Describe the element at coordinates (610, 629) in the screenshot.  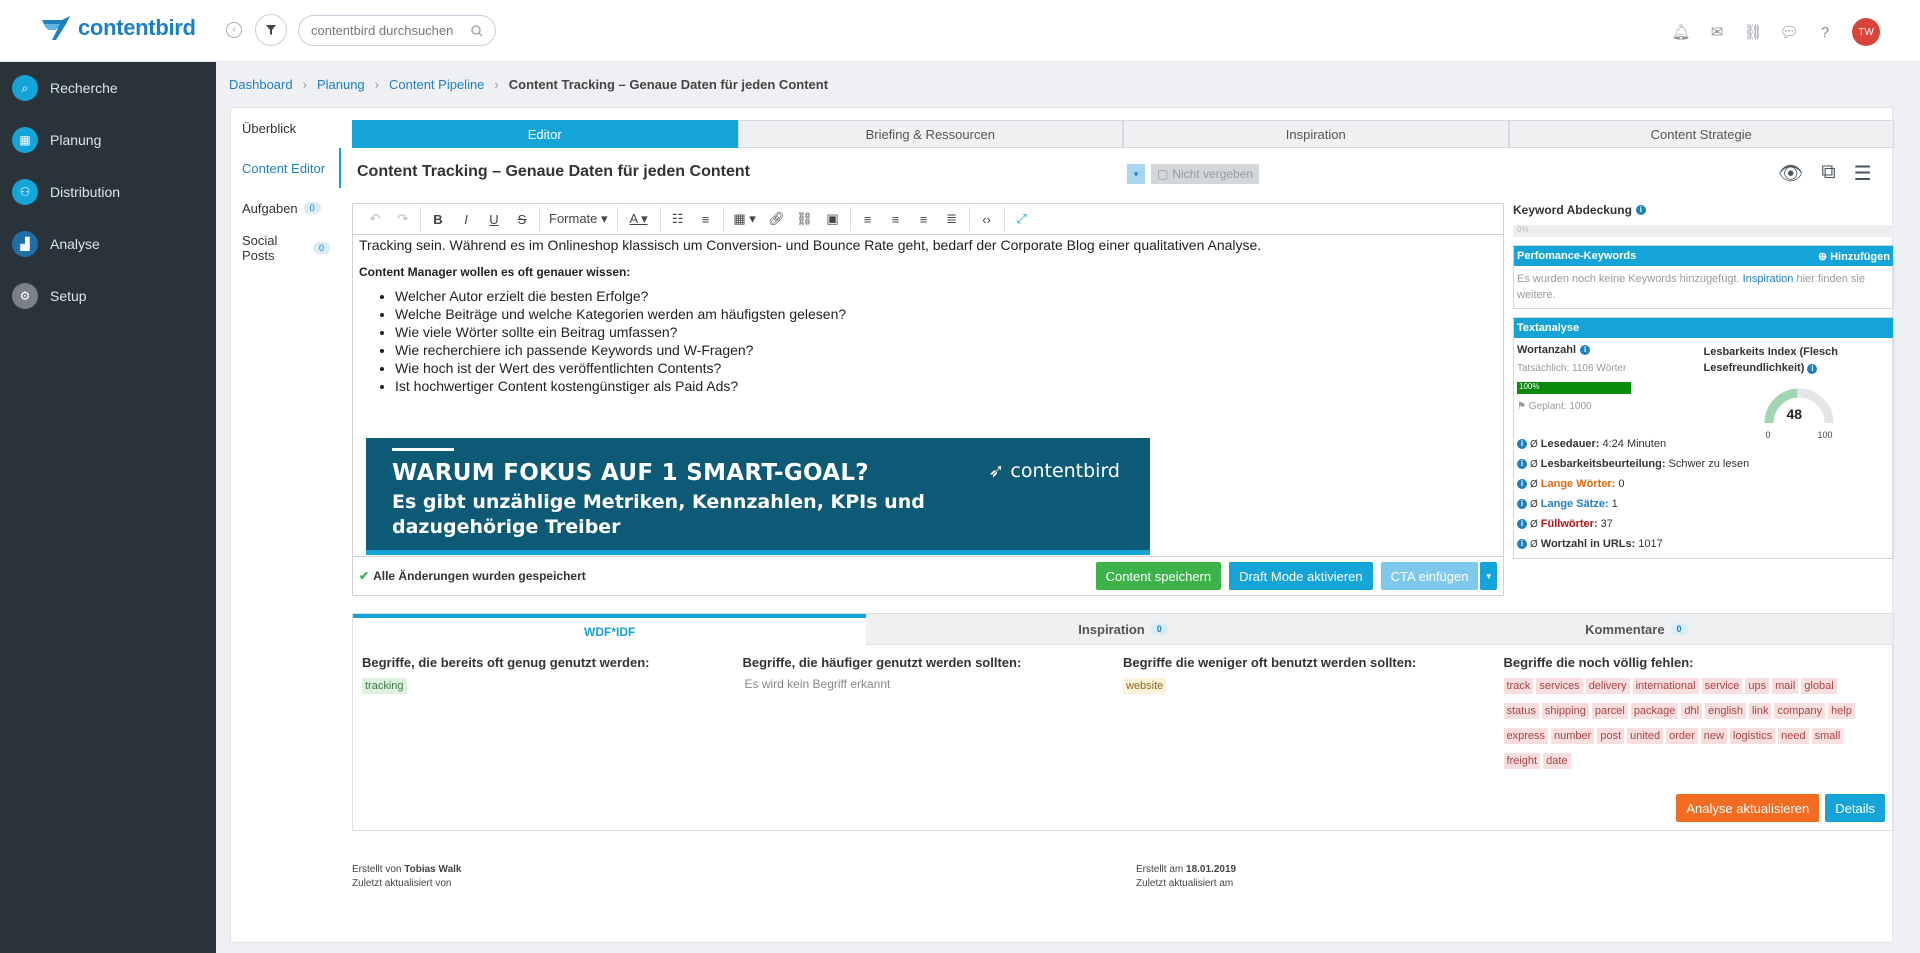
I see `tab-wdf-idf: WDF*IDF` at that location.